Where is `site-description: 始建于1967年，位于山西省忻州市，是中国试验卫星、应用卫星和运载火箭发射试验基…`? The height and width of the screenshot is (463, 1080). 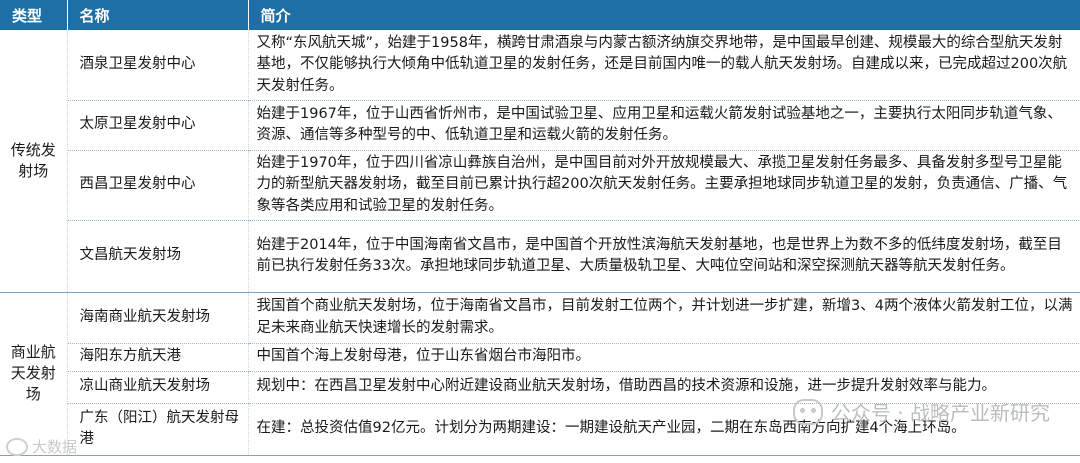 site-description: 始建于1967年，位于山西省忻州市，是中国试验卫星、应用卫星和运载火箭发射试验基… is located at coordinates (664, 125).